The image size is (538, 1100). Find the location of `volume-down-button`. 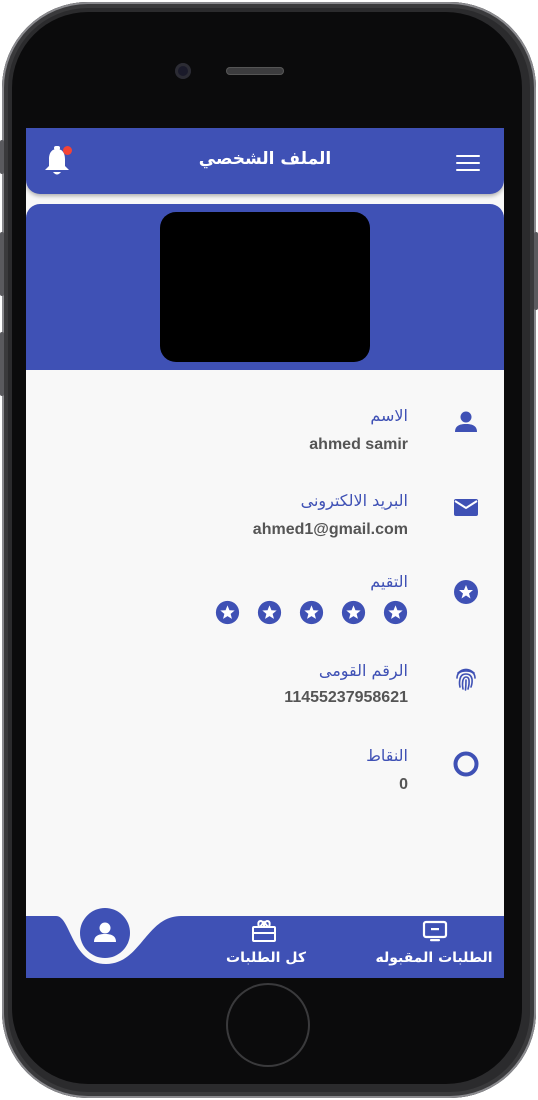

volume-down-button is located at coordinates (2, 364).